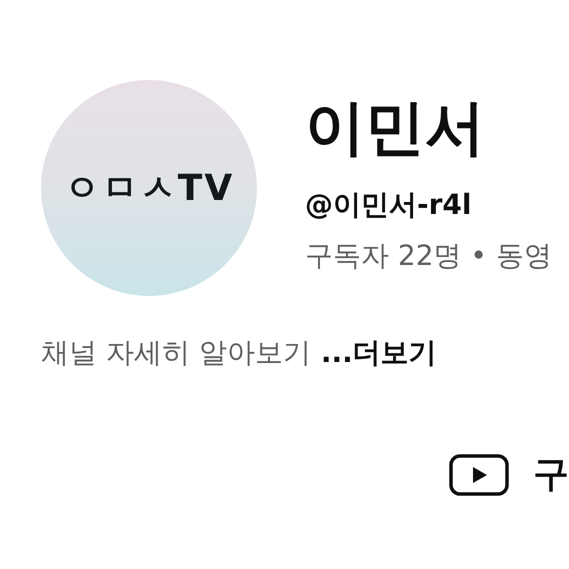  I want to click on play-icon, so click(479, 475).